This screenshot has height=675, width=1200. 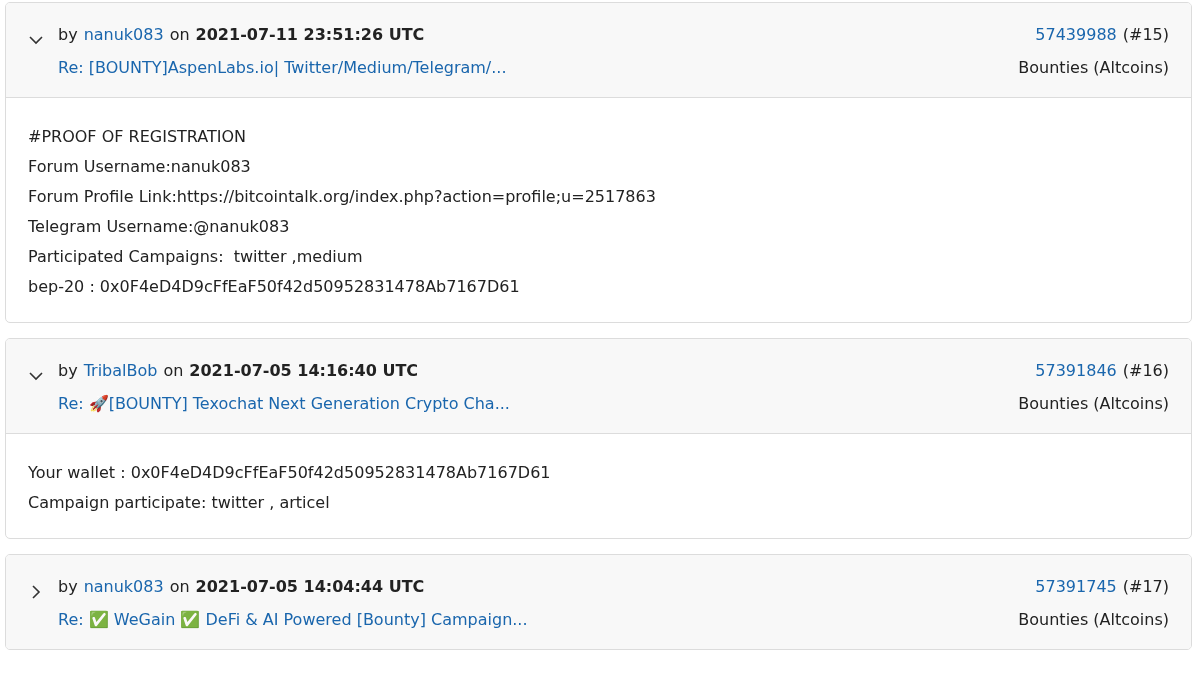 What do you see at coordinates (159, 227) in the screenshot?
I see `post-text-line: Telegram Username:@nanuk083` at bounding box center [159, 227].